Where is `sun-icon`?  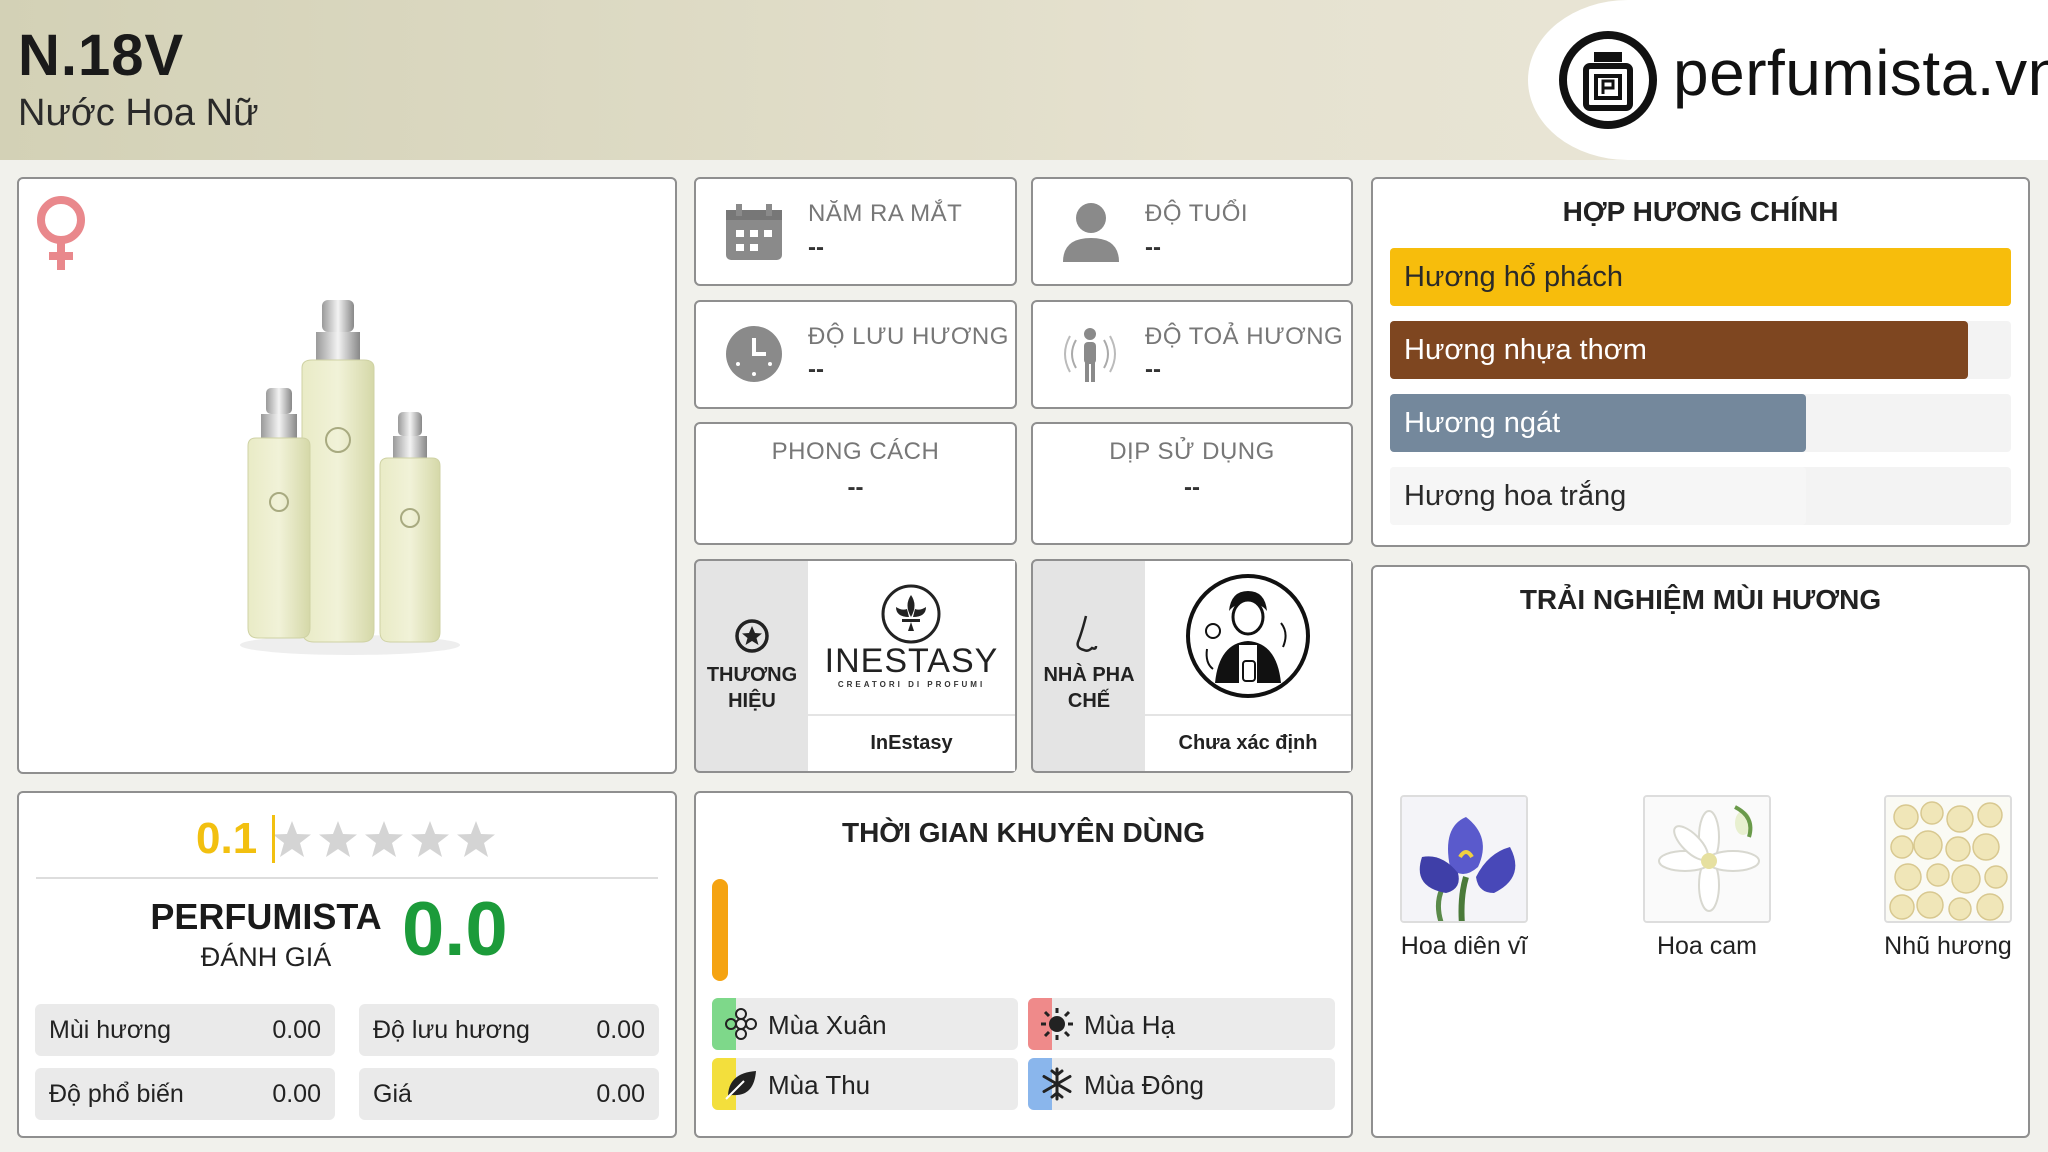 sun-icon is located at coordinates (1057, 1024).